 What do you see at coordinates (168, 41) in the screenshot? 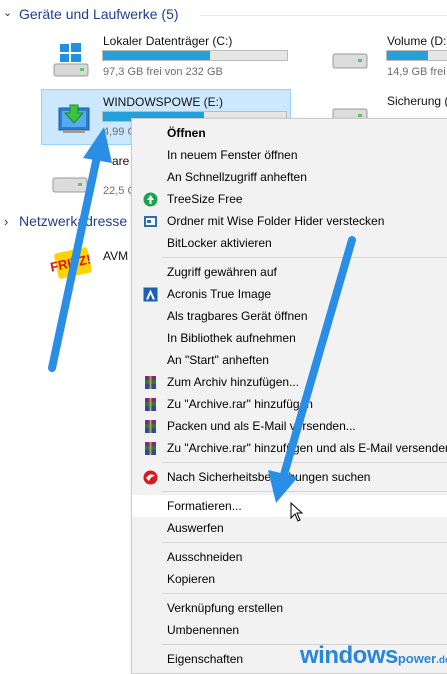
I see `drive-name: Lokaler Datenträger (C:)` at bounding box center [168, 41].